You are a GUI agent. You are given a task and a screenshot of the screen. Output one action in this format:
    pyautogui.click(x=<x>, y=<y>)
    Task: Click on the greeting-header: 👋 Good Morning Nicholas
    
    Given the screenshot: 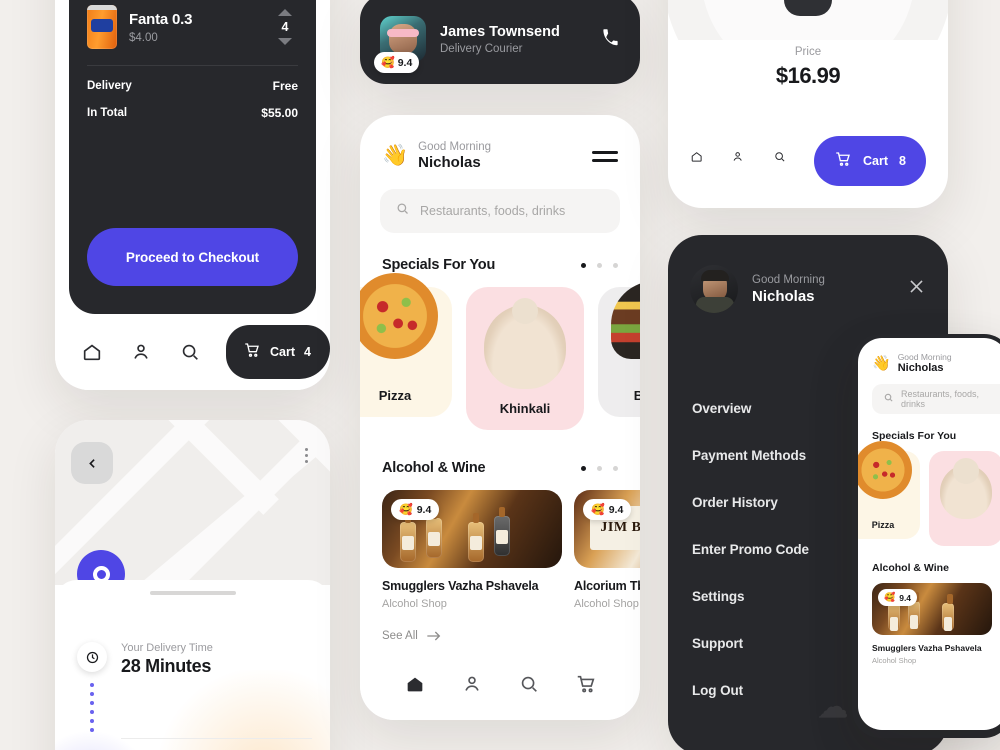 What is the action you would take?
    pyautogui.click(x=500, y=143)
    